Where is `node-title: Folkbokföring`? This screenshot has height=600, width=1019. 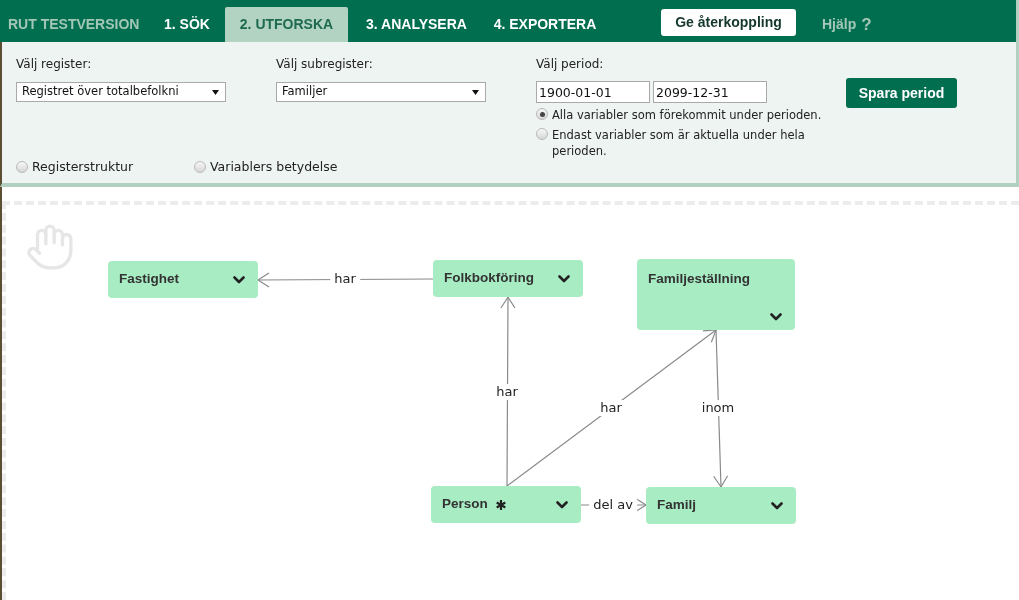
node-title: Folkbokföring is located at coordinates (489, 278).